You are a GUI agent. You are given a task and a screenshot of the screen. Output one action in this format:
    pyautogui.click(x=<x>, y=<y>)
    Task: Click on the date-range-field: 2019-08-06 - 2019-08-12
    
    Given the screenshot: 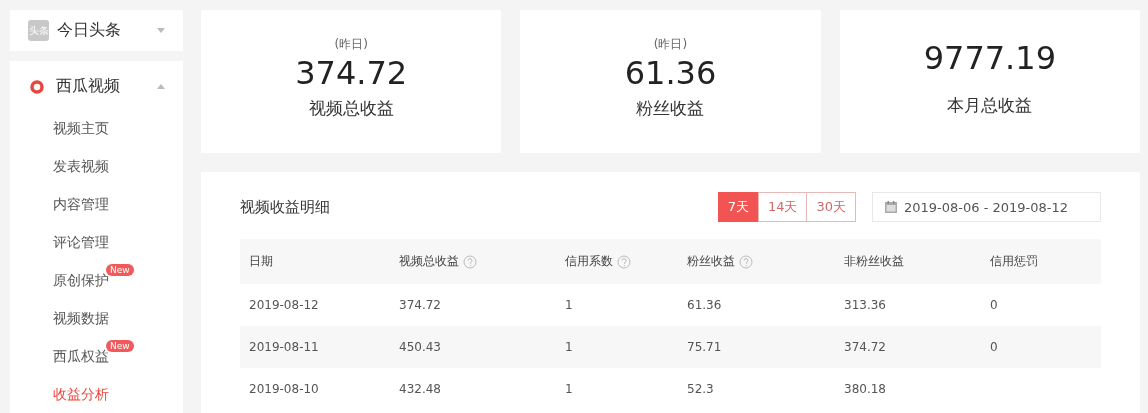 What is the action you would take?
    pyautogui.click(x=986, y=207)
    